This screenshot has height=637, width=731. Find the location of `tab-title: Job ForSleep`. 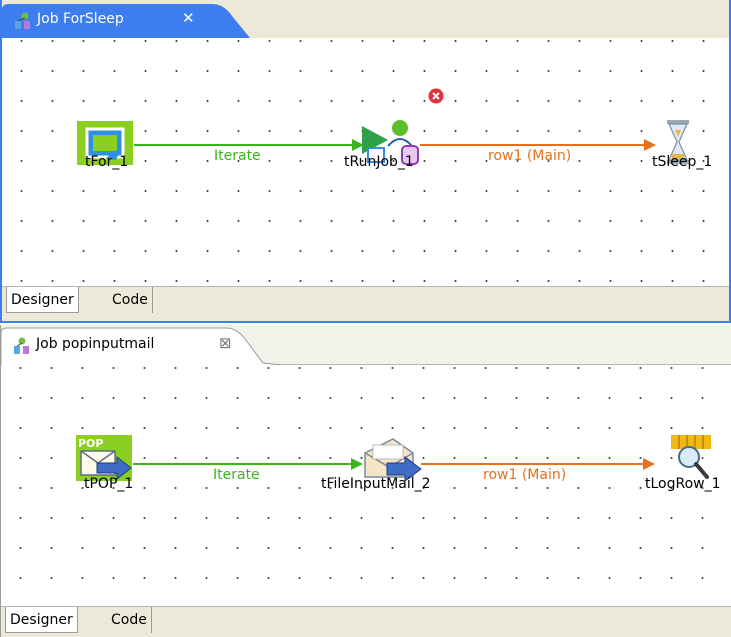

tab-title: Job ForSleep is located at coordinates (80, 19).